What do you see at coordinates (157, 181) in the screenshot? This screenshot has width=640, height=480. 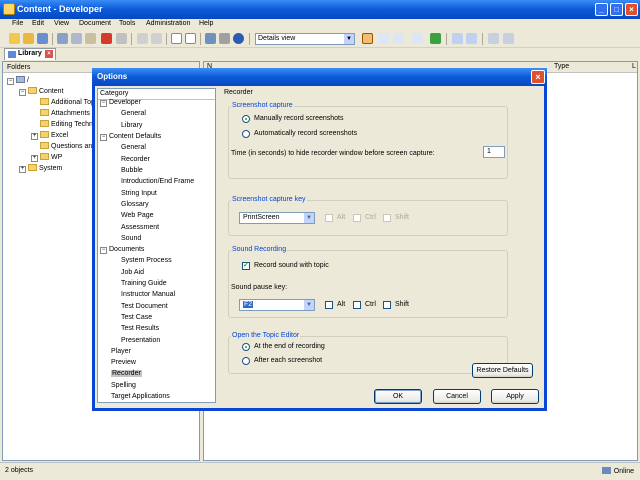 I see `category-intro-end-frame: Introduction/End Frame` at bounding box center [157, 181].